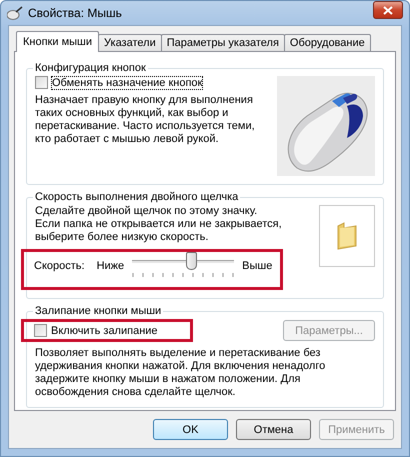 The height and width of the screenshot is (457, 410). I want to click on checkbox-label: Обменять назначение кнопок, so click(127, 82).